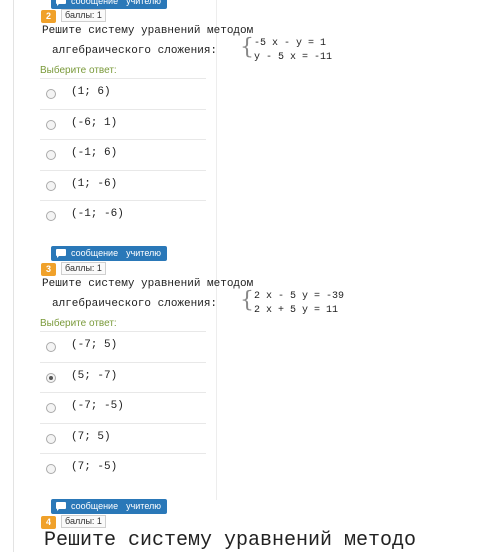 The width and height of the screenshot is (480, 552). What do you see at coordinates (91, 437) in the screenshot?
I see `option-label: (7; 5)` at bounding box center [91, 437].